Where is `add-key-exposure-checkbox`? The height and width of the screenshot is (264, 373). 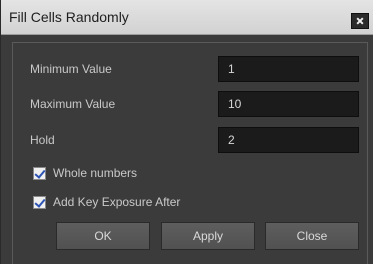 add-key-exposure-checkbox is located at coordinates (39, 202).